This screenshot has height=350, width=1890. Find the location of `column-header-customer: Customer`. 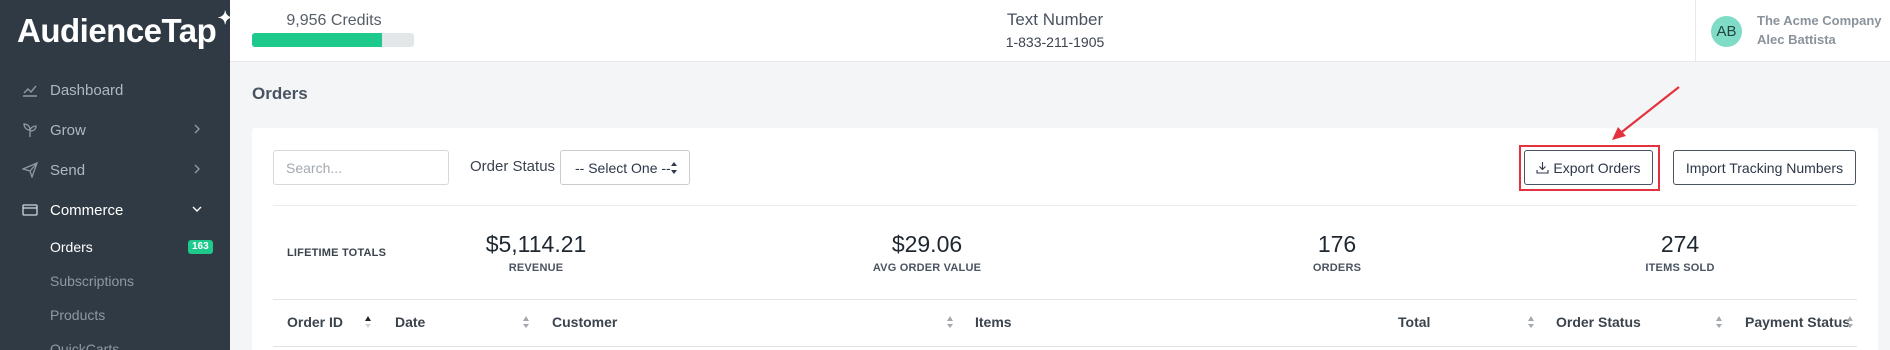

column-header-customer: Customer is located at coordinates (584, 322).